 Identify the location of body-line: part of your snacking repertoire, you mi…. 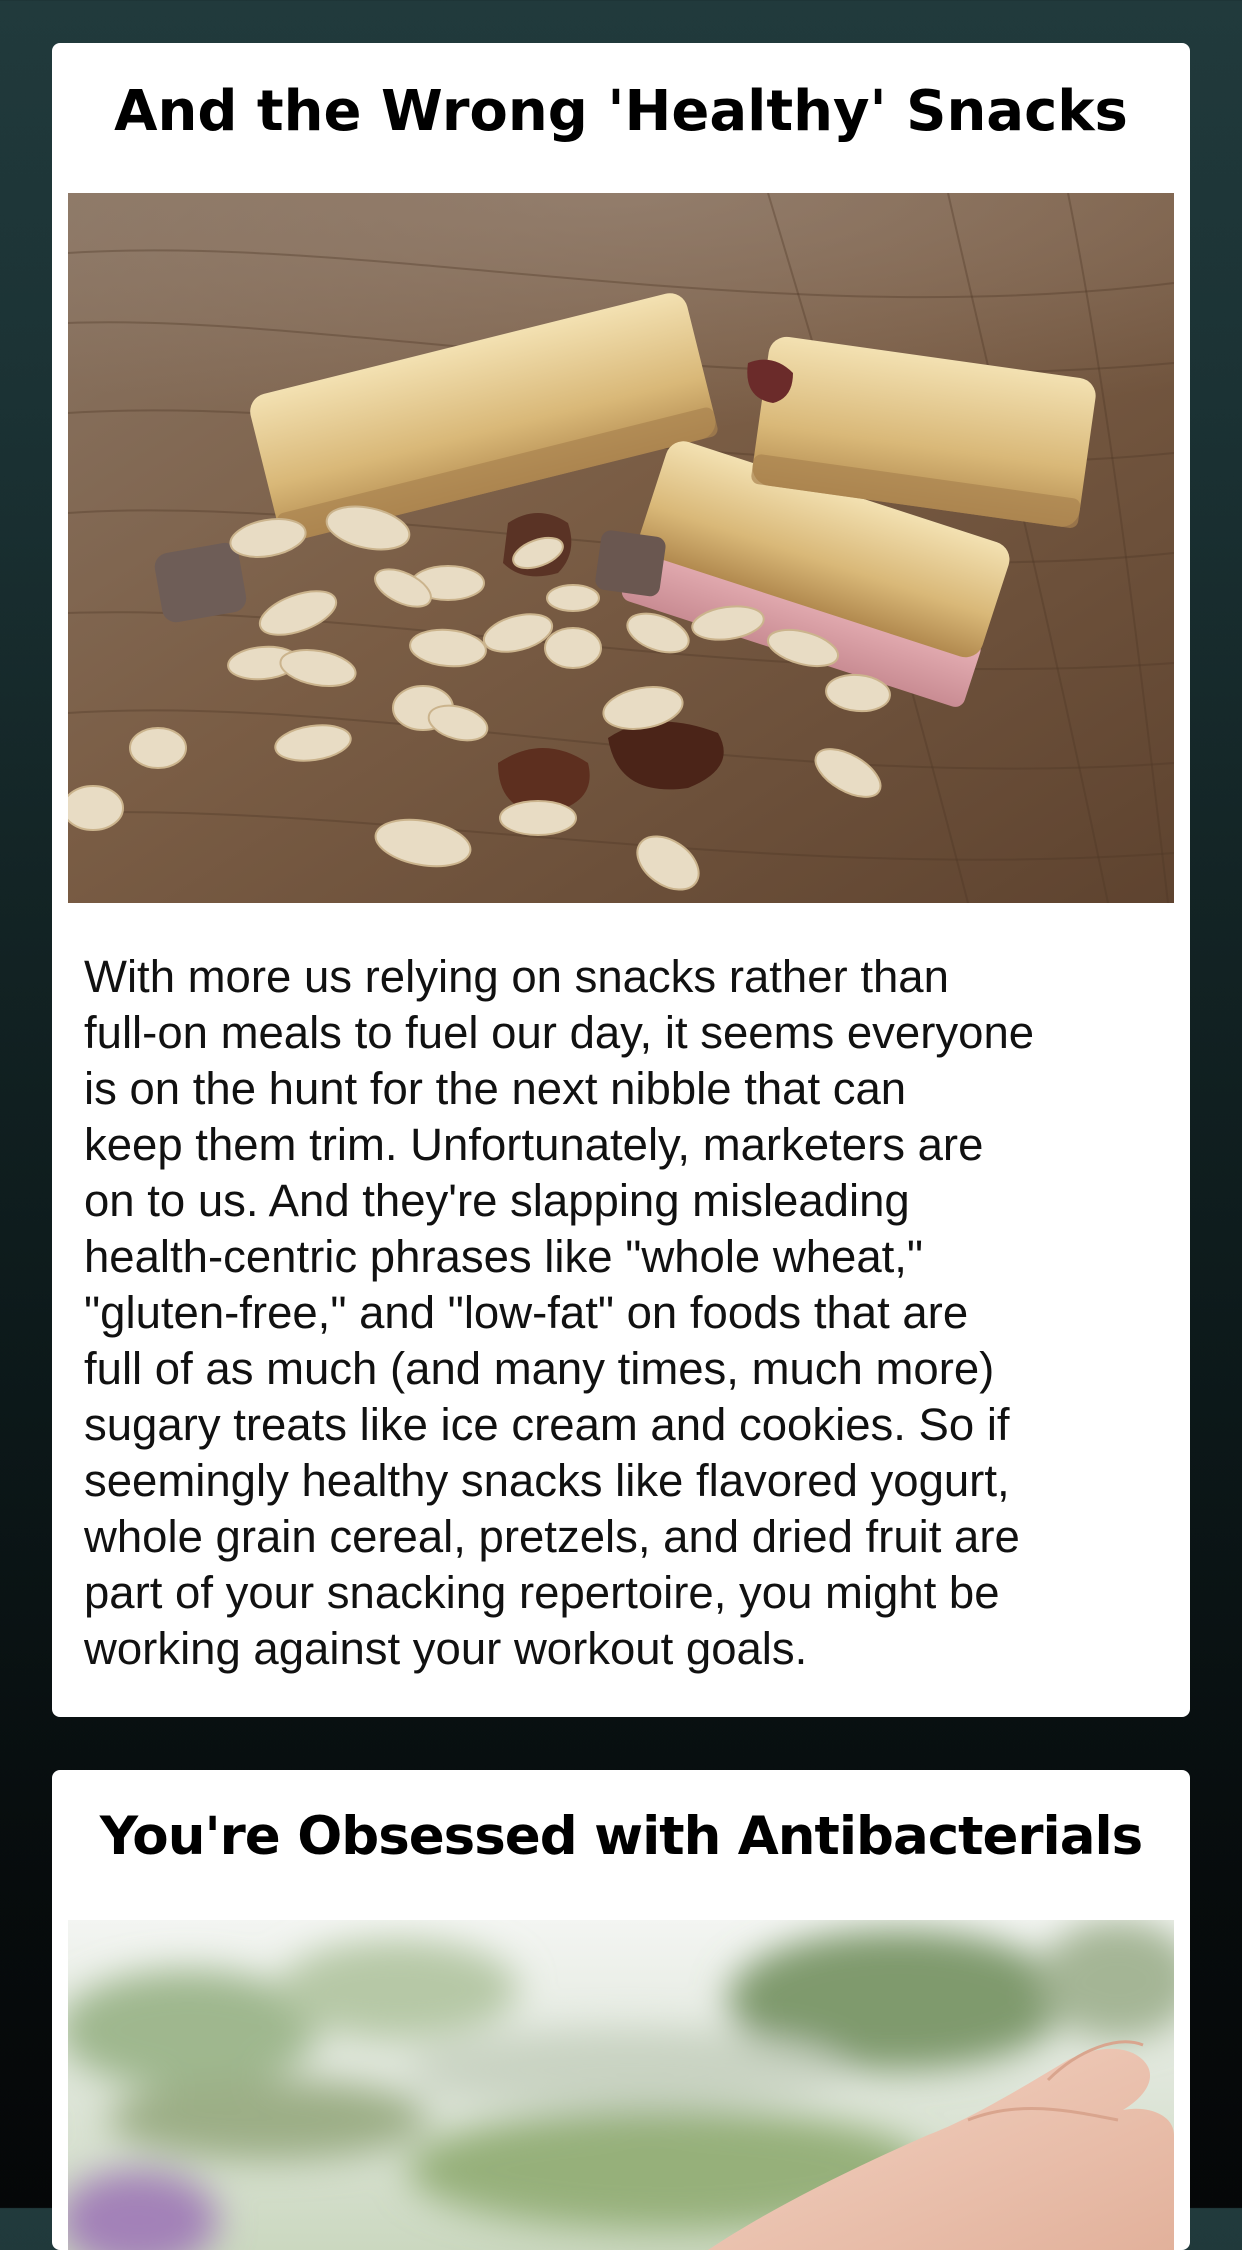
(542, 1592).